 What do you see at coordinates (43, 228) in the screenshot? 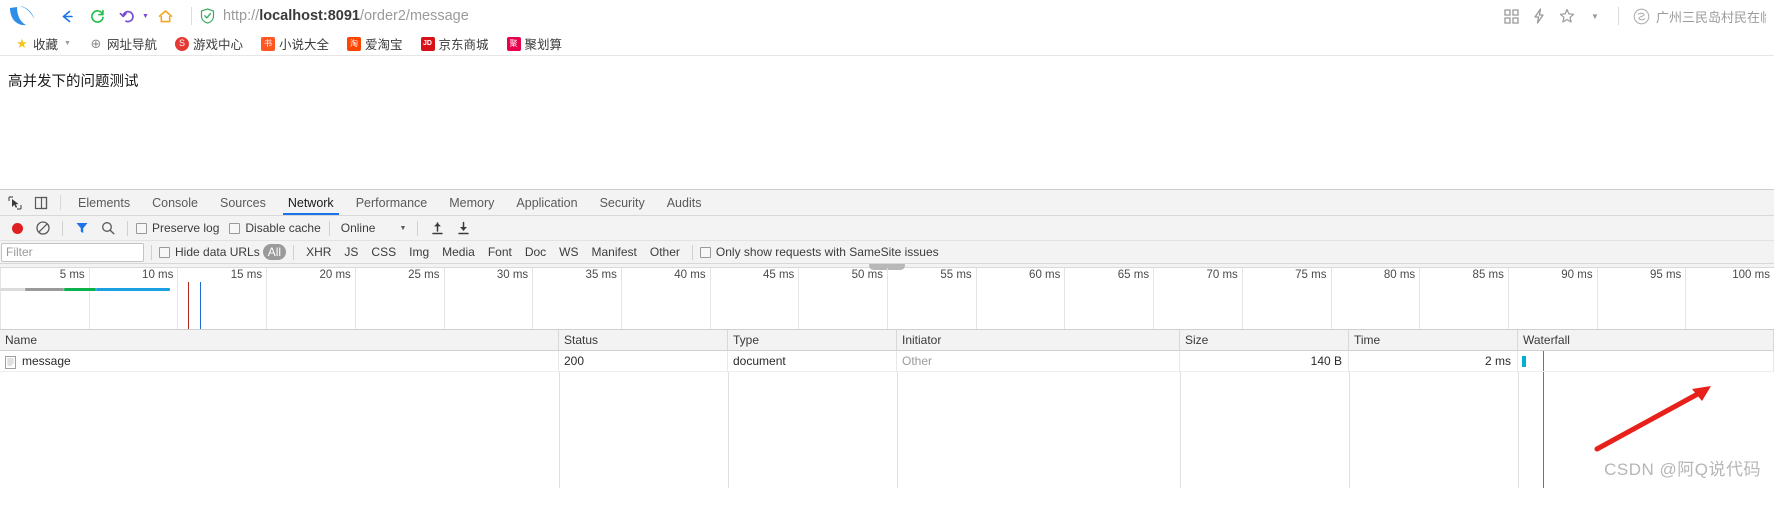
I see `clear-button` at bounding box center [43, 228].